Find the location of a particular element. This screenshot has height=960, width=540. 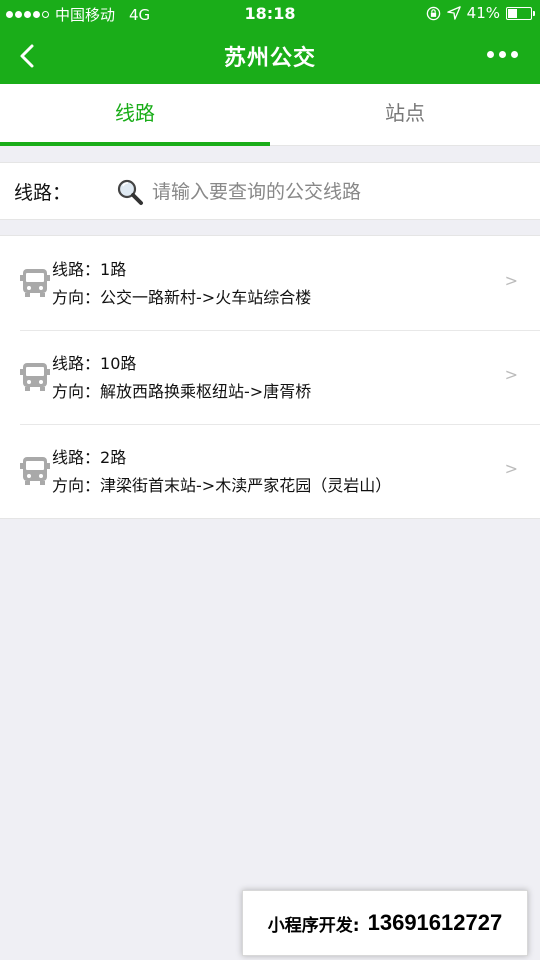

route-item: 线路：1路 方向：公交一路新村->火车站综合楼 > is located at coordinates (270, 283).